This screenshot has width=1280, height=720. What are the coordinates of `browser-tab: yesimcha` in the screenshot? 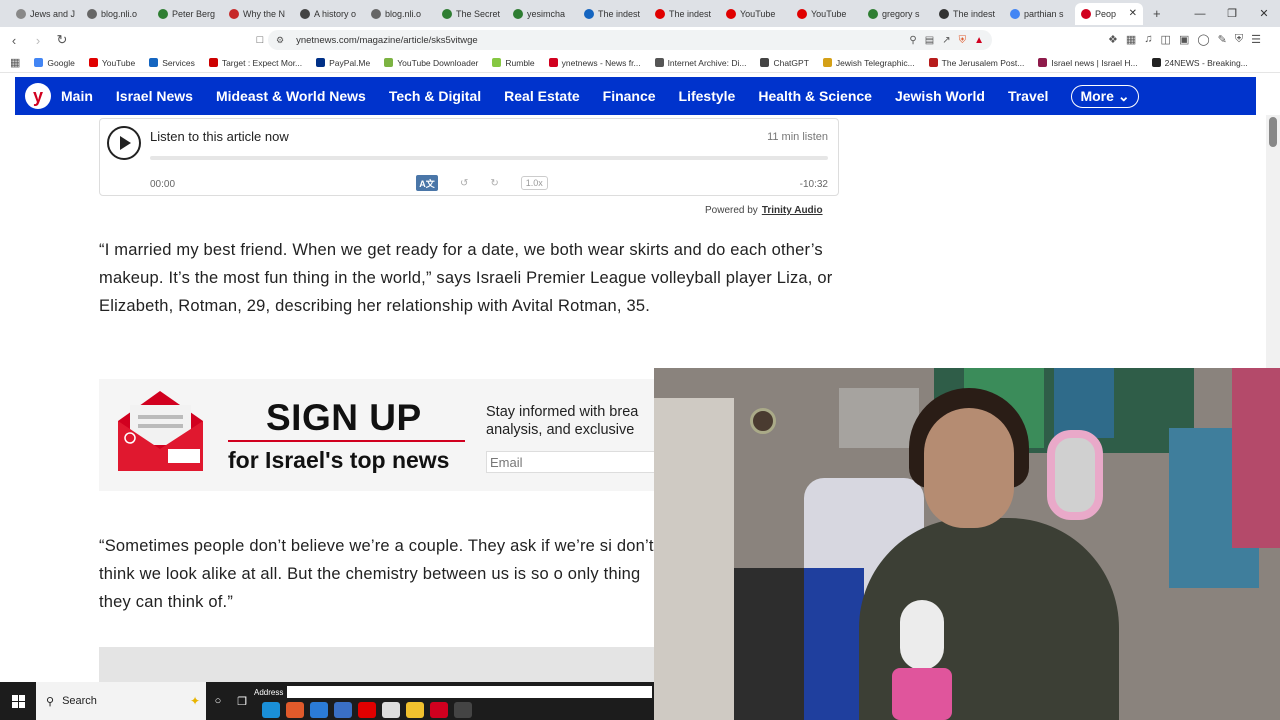 It's located at (542, 14).